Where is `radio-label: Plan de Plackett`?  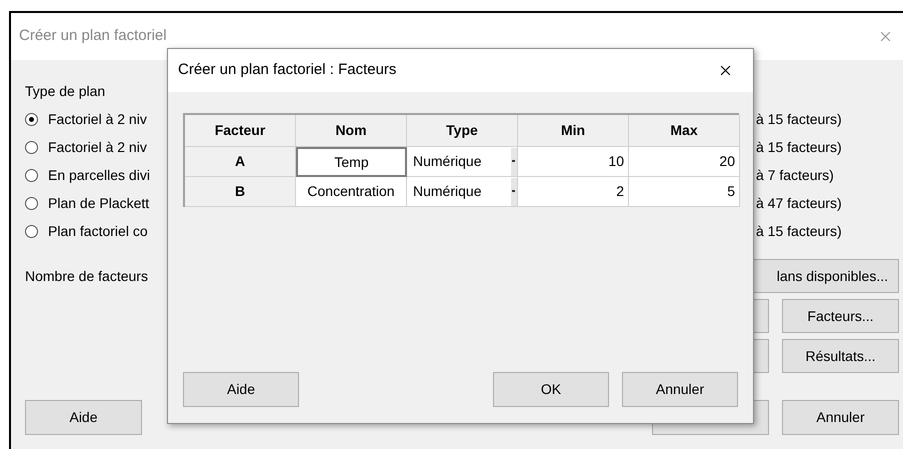 radio-label: Plan de Plackett is located at coordinates (99, 203).